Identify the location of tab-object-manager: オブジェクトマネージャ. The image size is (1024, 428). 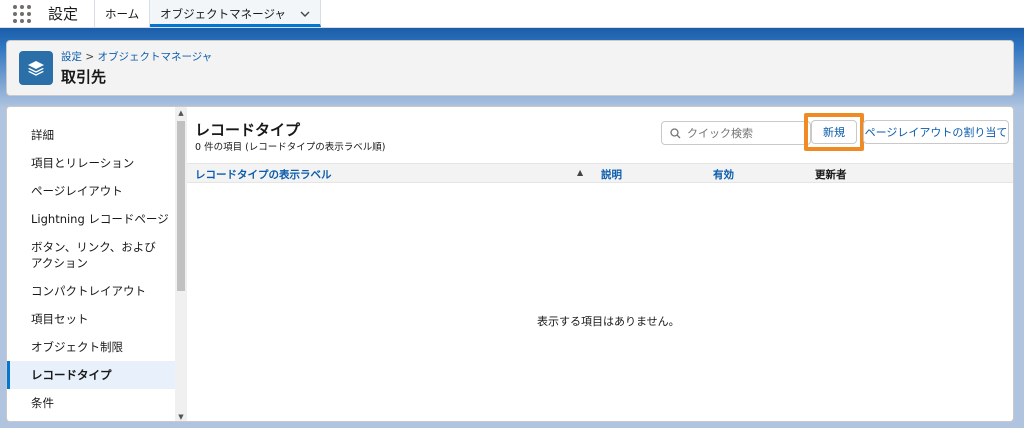
(235, 13).